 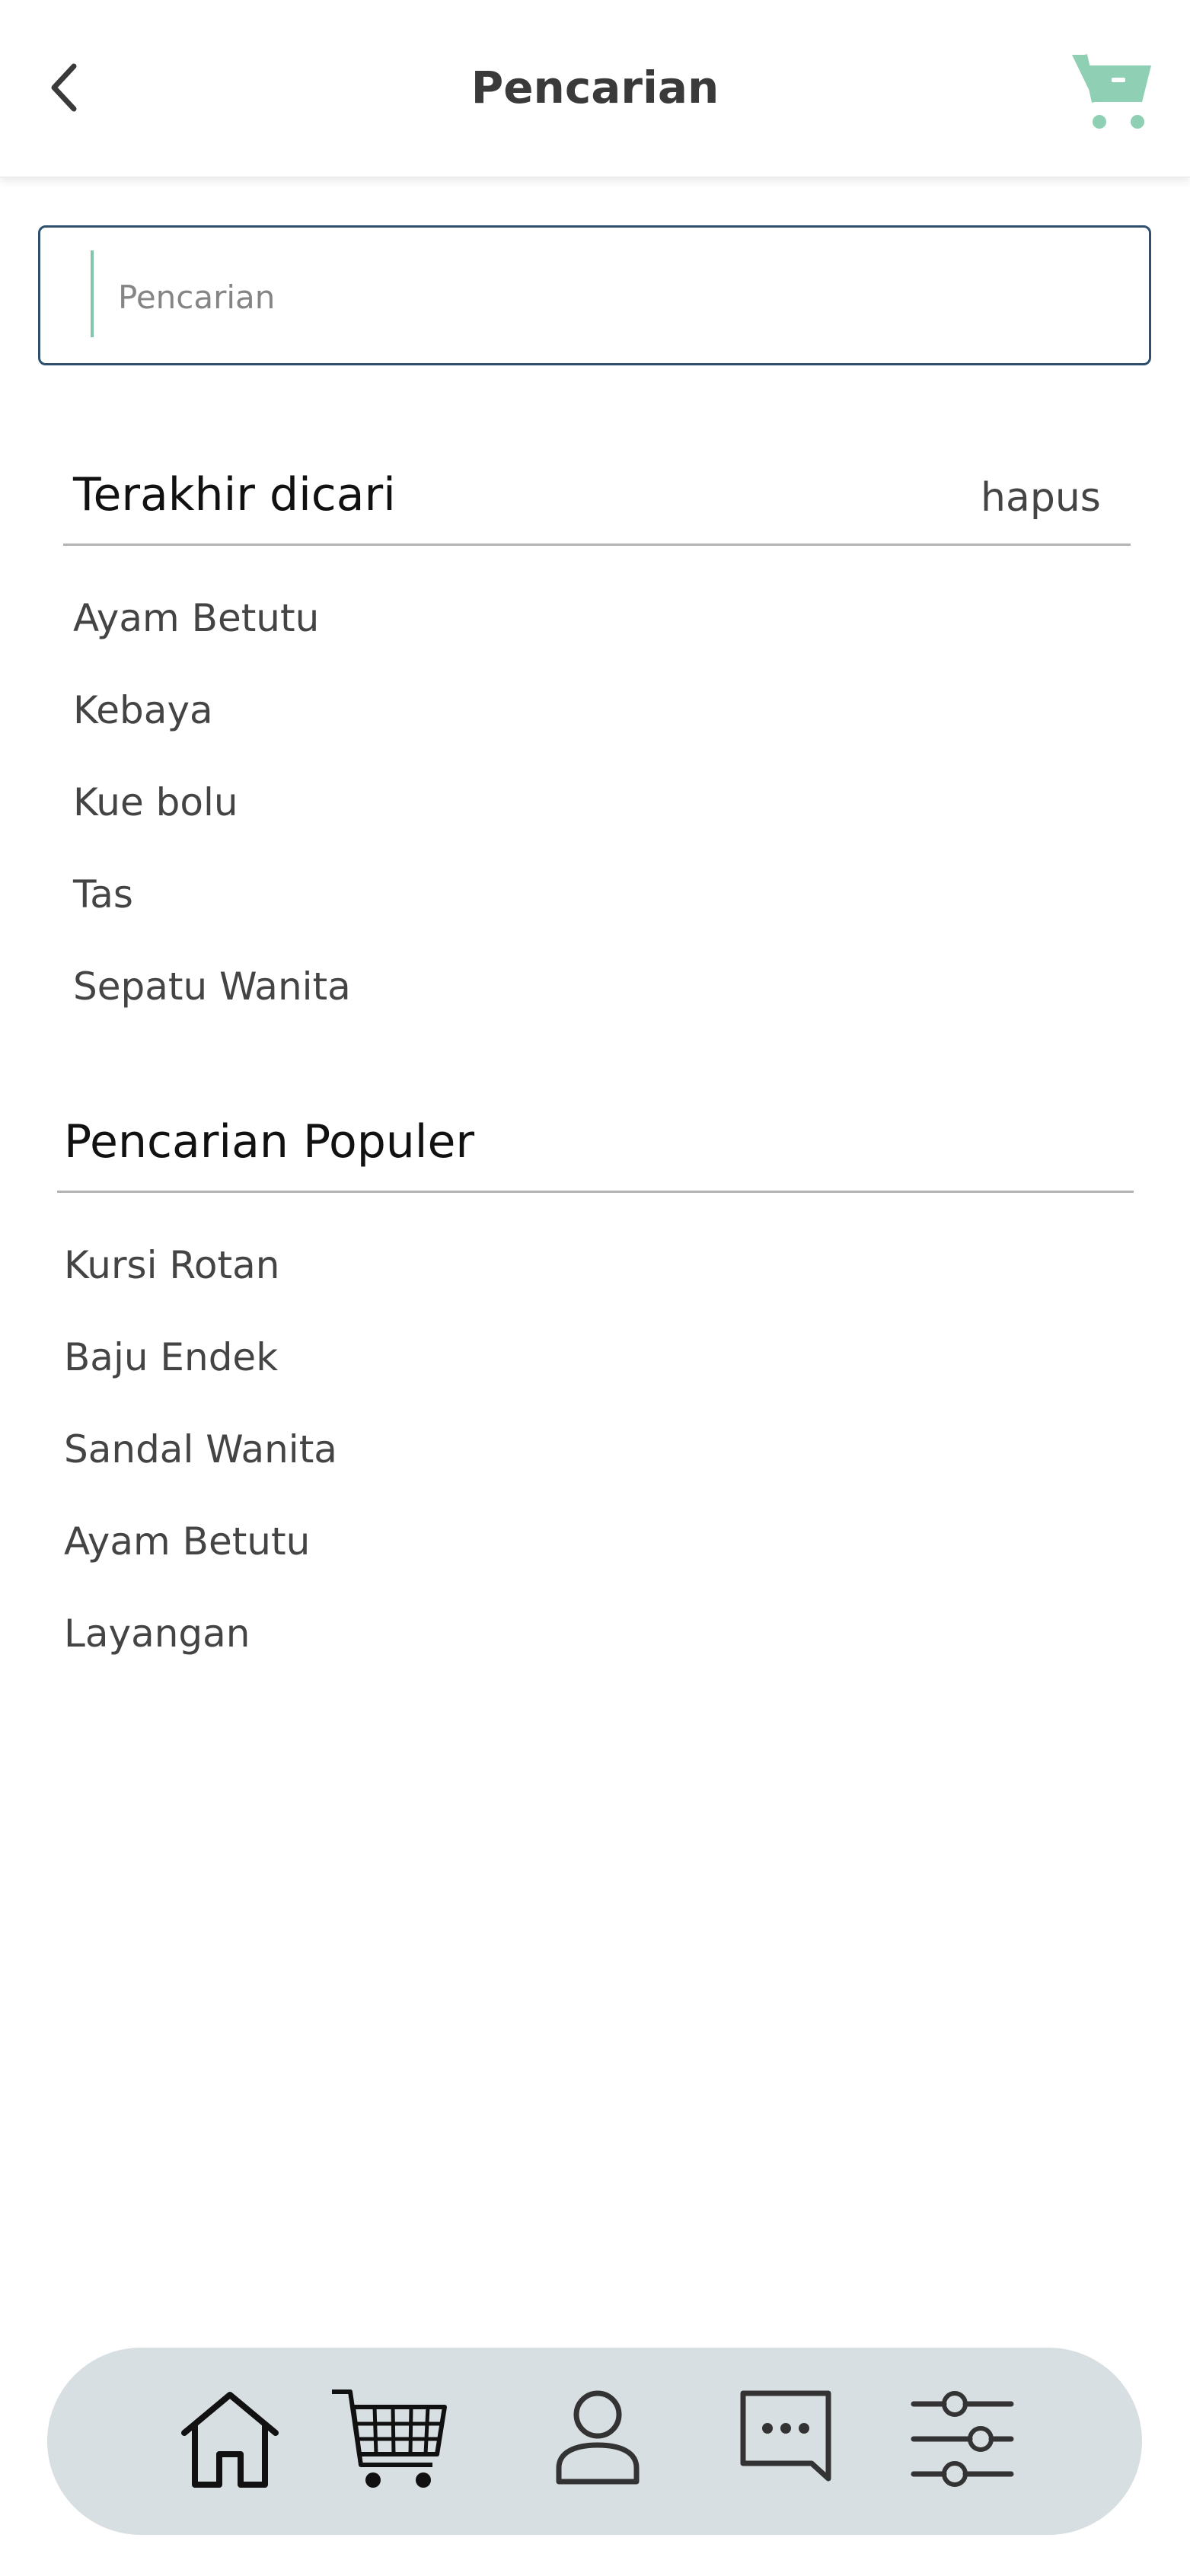 What do you see at coordinates (212, 910) in the screenshot?
I see `recent-search-item: Tas` at bounding box center [212, 910].